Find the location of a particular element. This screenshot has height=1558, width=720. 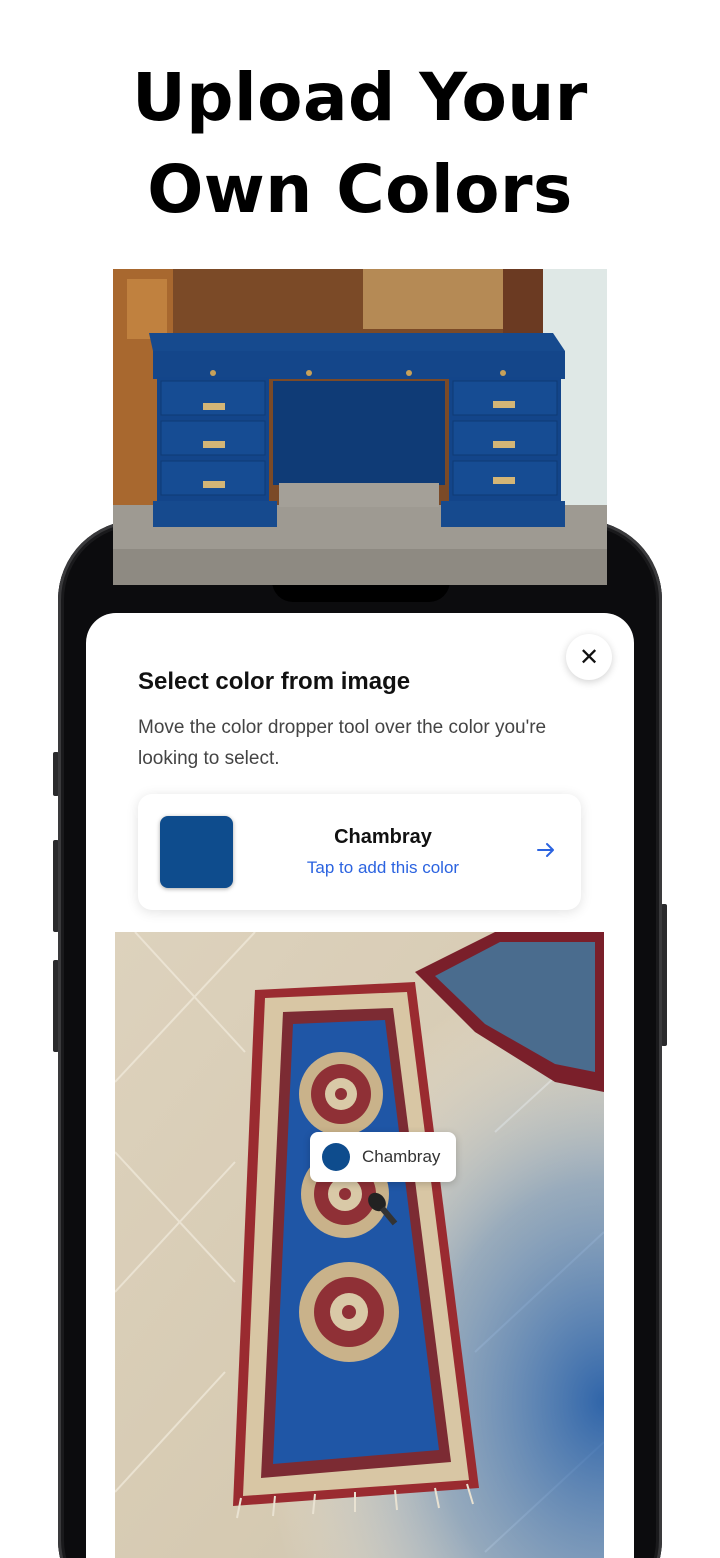

sheet-title: Select color from image is located at coordinates (274, 681).